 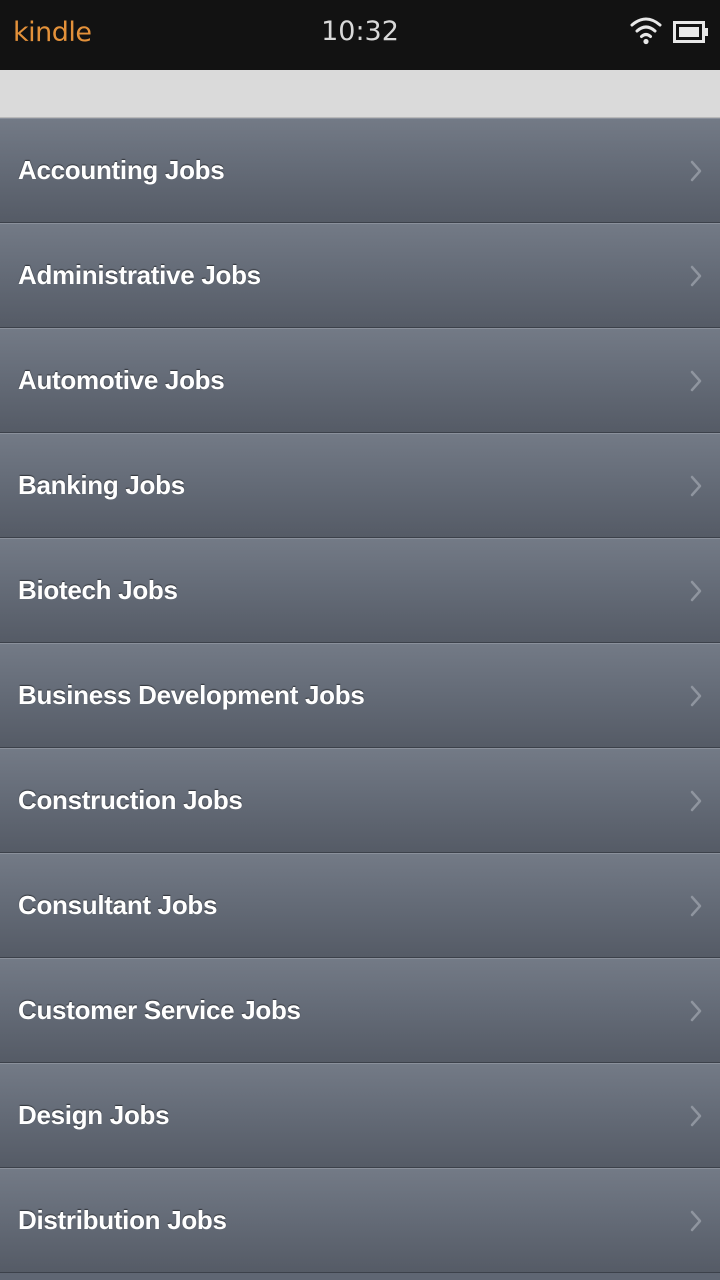 I want to click on list-item: Consultant Jobs, so click(x=360, y=905).